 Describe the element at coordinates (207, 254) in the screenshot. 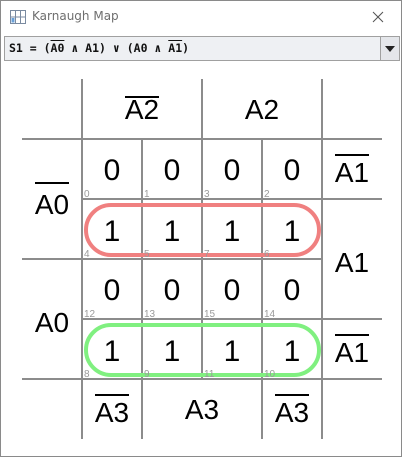

I see `cell-index: 7` at that location.